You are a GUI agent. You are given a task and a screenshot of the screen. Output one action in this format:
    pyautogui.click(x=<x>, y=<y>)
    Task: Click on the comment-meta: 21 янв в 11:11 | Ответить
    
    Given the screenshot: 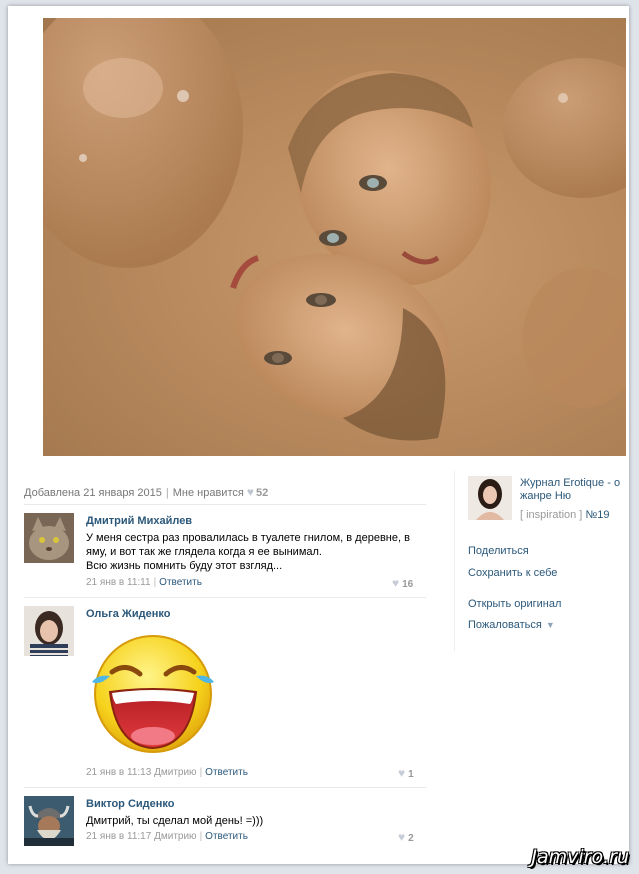 What is the action you would take?
    pyautogui.click(x=144, y=582)
    